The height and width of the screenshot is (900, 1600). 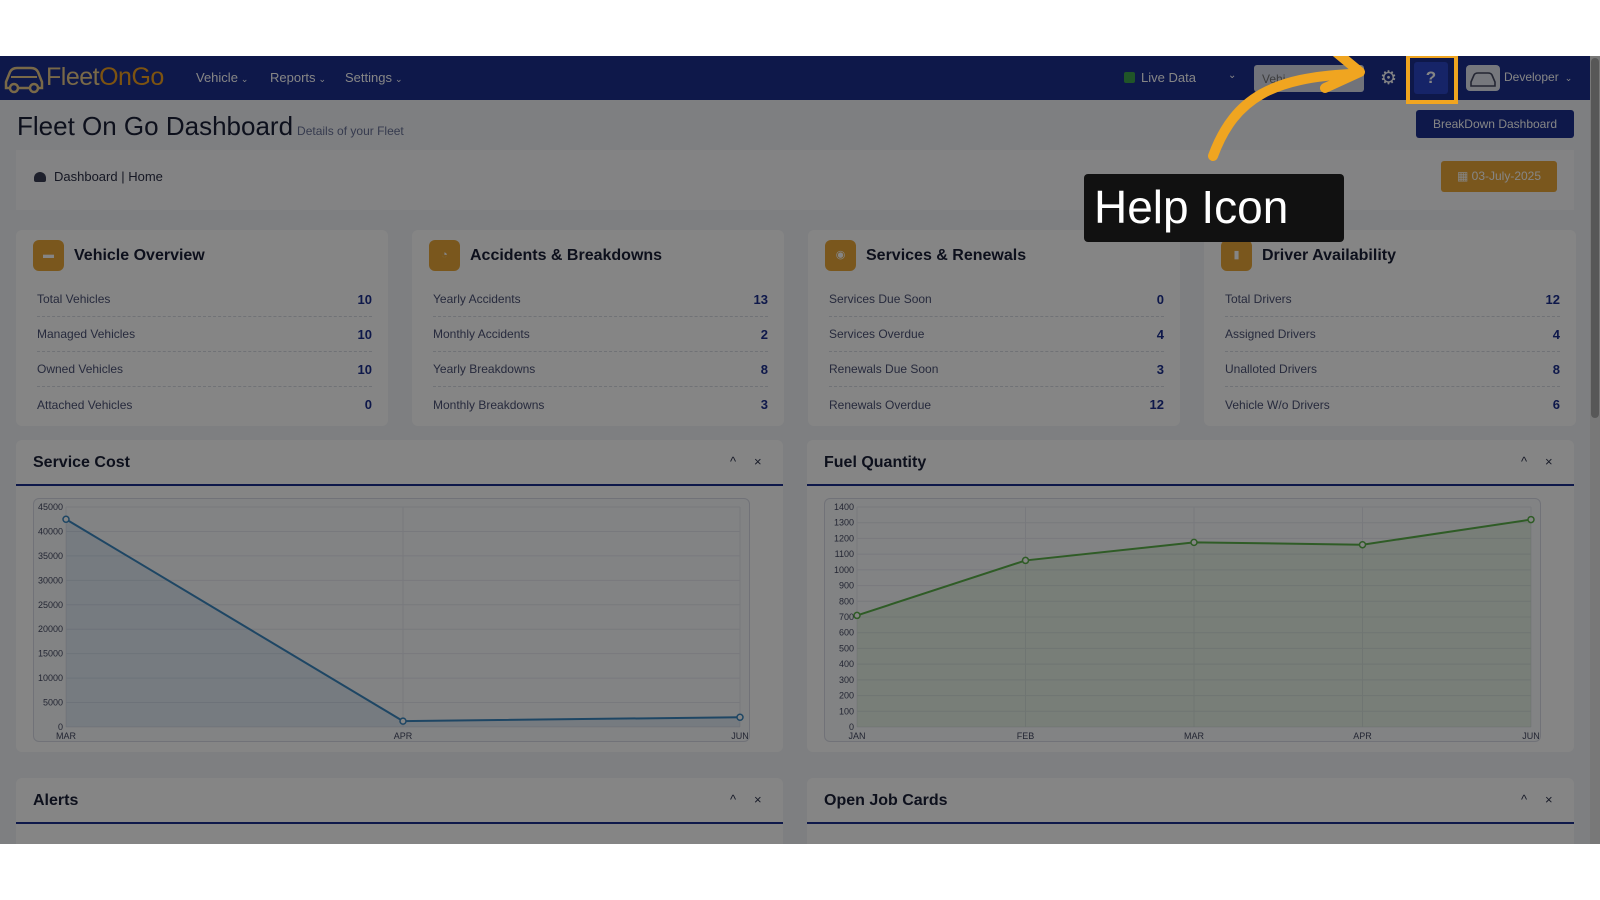 I want to click on y-tick-label: 400, so click(x=846, y=664).